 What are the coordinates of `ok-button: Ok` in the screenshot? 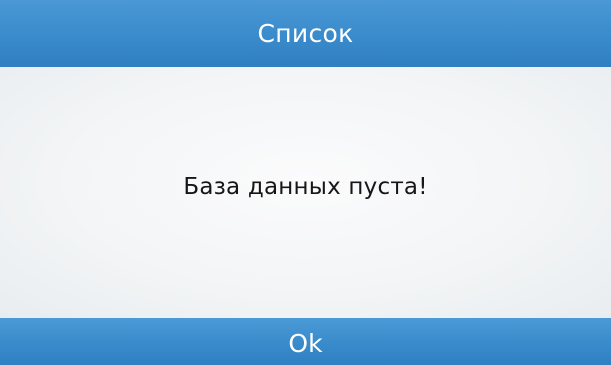 It's located at (305, 341).